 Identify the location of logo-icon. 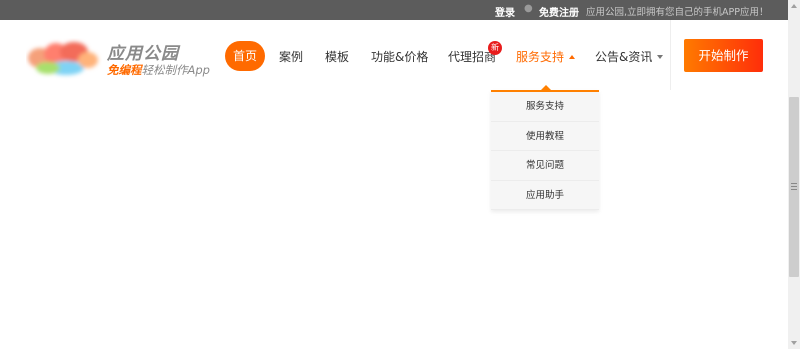
(64, 59).